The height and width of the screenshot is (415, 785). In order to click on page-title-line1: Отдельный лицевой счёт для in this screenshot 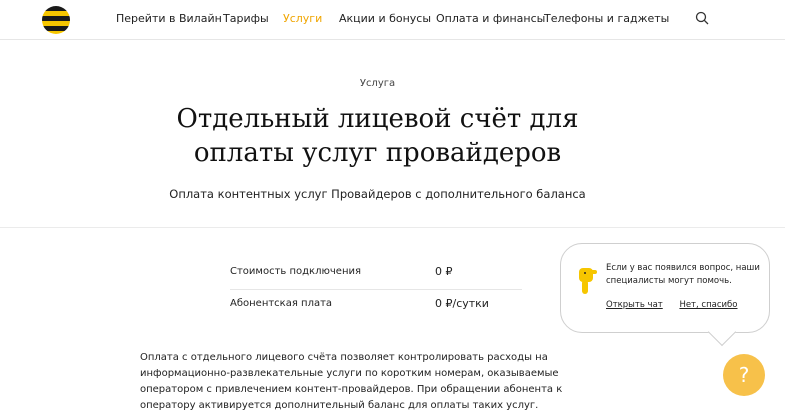, I will do `click(377, 119)`.